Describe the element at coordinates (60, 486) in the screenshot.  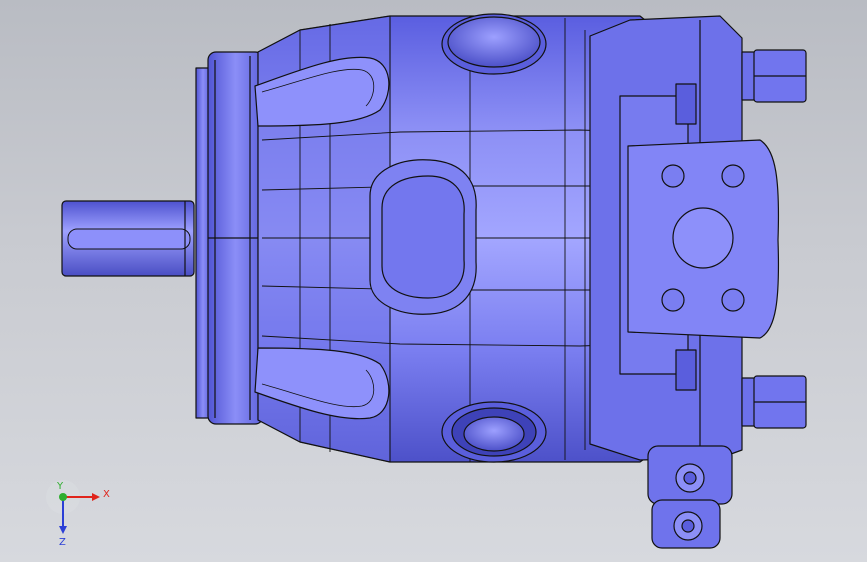
I see `y-axis-label: Y` at that location.